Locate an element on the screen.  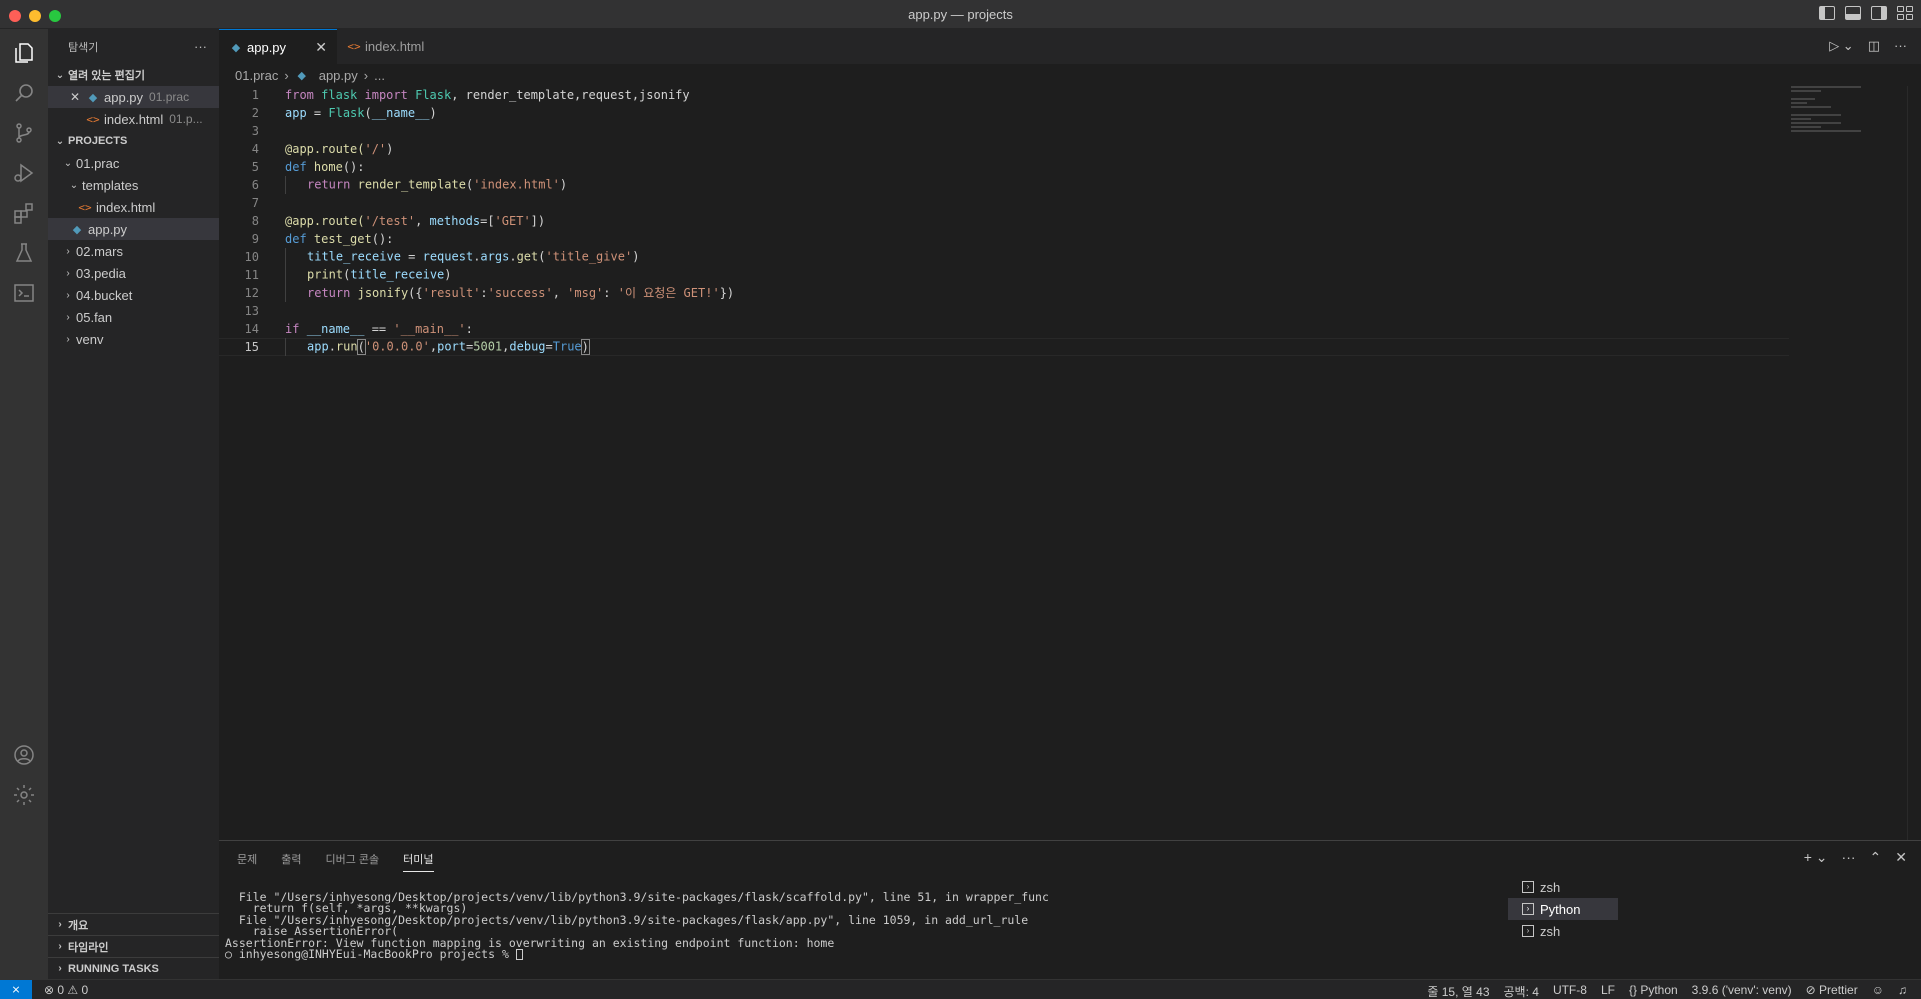
activity-bar is located at coordinates (24, 504).